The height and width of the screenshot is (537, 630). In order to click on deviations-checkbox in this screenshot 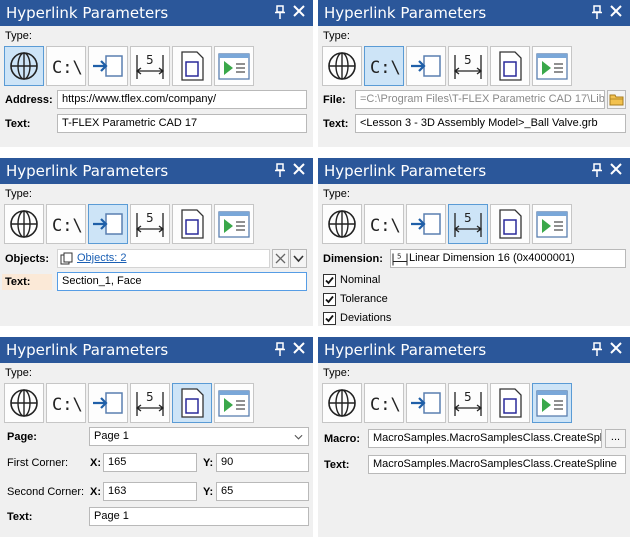, I will do `click(329, 318)`.